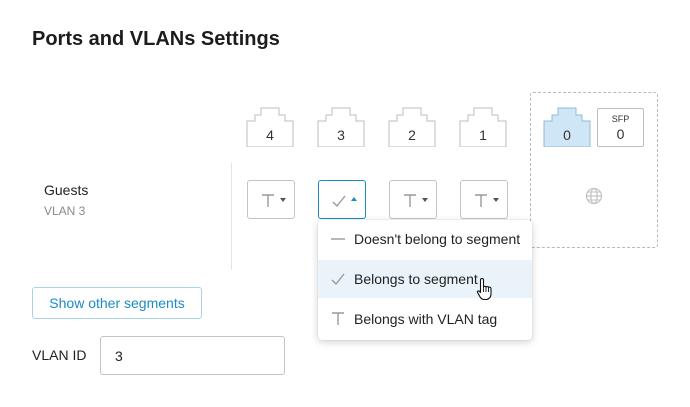 The width and height of the screenshot is (690, 407). I want to click on option-member: Belongs to segment, so click(425, 279).